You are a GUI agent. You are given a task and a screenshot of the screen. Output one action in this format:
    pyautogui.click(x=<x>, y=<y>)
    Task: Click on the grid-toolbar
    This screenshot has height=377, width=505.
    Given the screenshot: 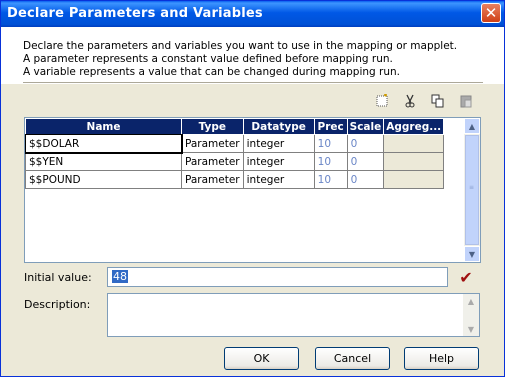 What is the action you would take?
    pyautogui.click(x=424, y=101)
    